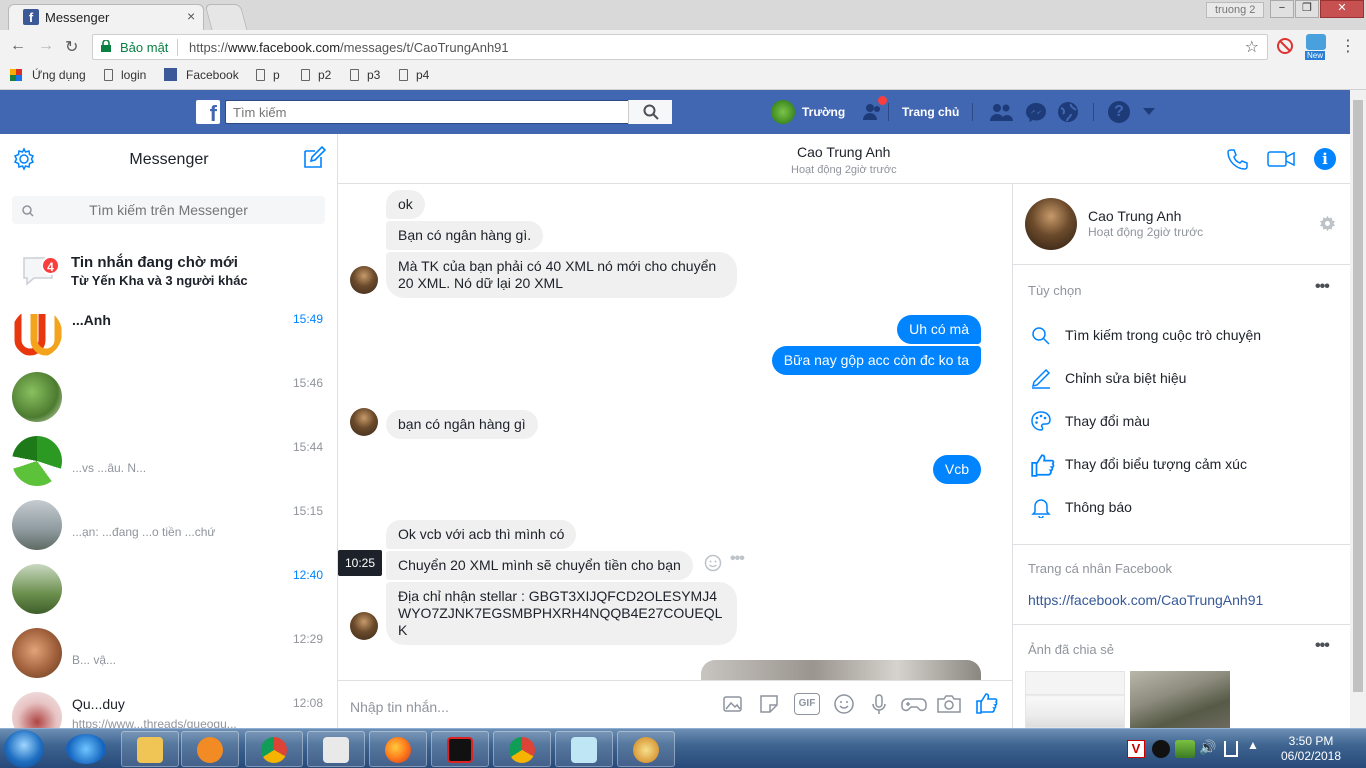  What do you see at coordinates (879, 704) in the screenshot?
I see `microphone-icon` at bounding box center [879, 704].